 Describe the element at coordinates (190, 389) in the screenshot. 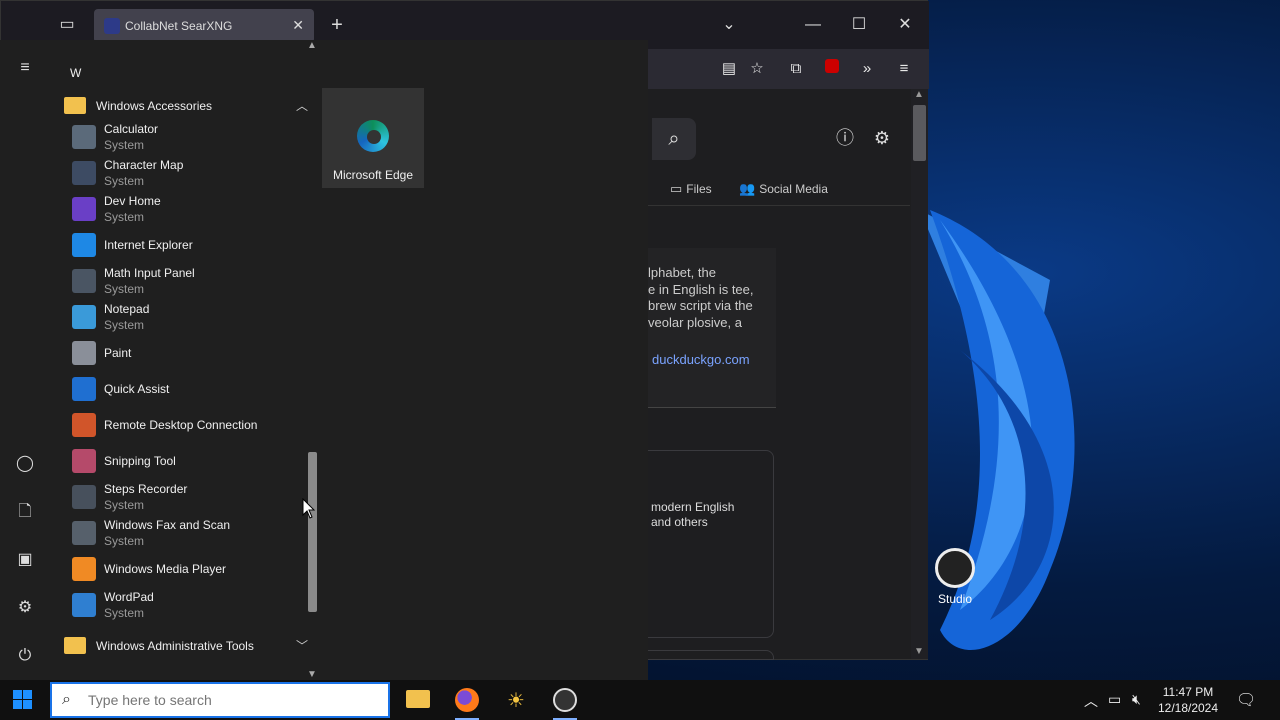

I see `app-quick-assist: Quick Assist` at that location.